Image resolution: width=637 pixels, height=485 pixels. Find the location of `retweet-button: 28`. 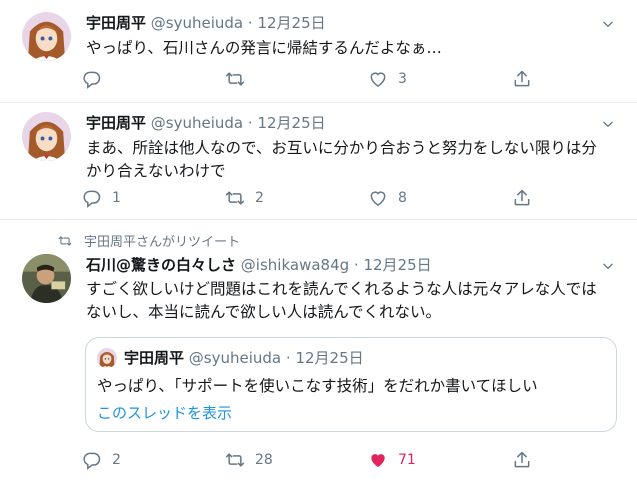

retweet-button: 28 is located at coordinates (249, 460).